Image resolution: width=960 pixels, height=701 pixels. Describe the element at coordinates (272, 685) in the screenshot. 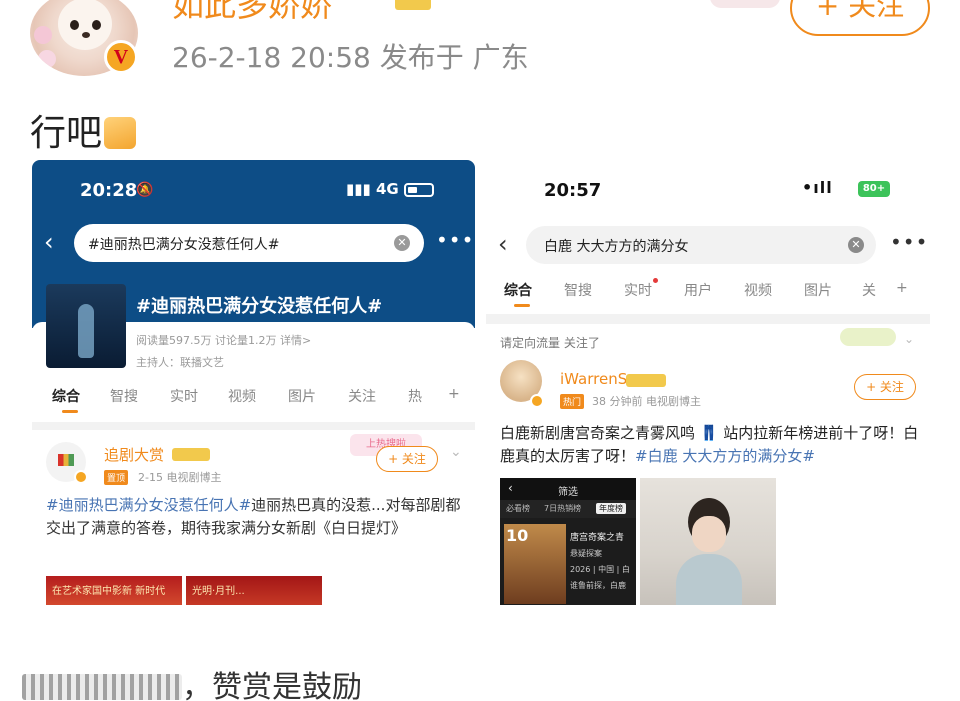

I see `reward-label: ，赞赏是鼓励` at that location.